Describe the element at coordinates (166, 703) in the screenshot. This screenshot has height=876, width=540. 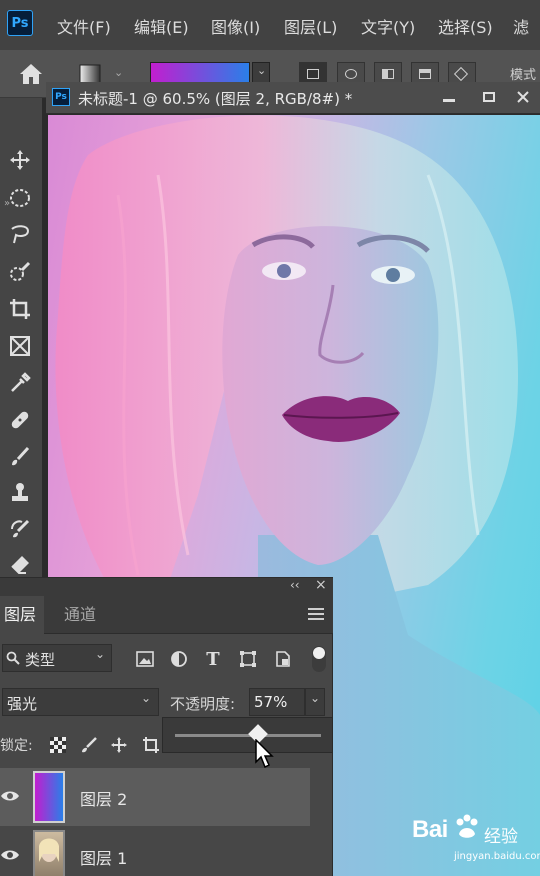
I see `blend-row: 强光 ⌄ 不透明度: 57% ⌄` at that location.